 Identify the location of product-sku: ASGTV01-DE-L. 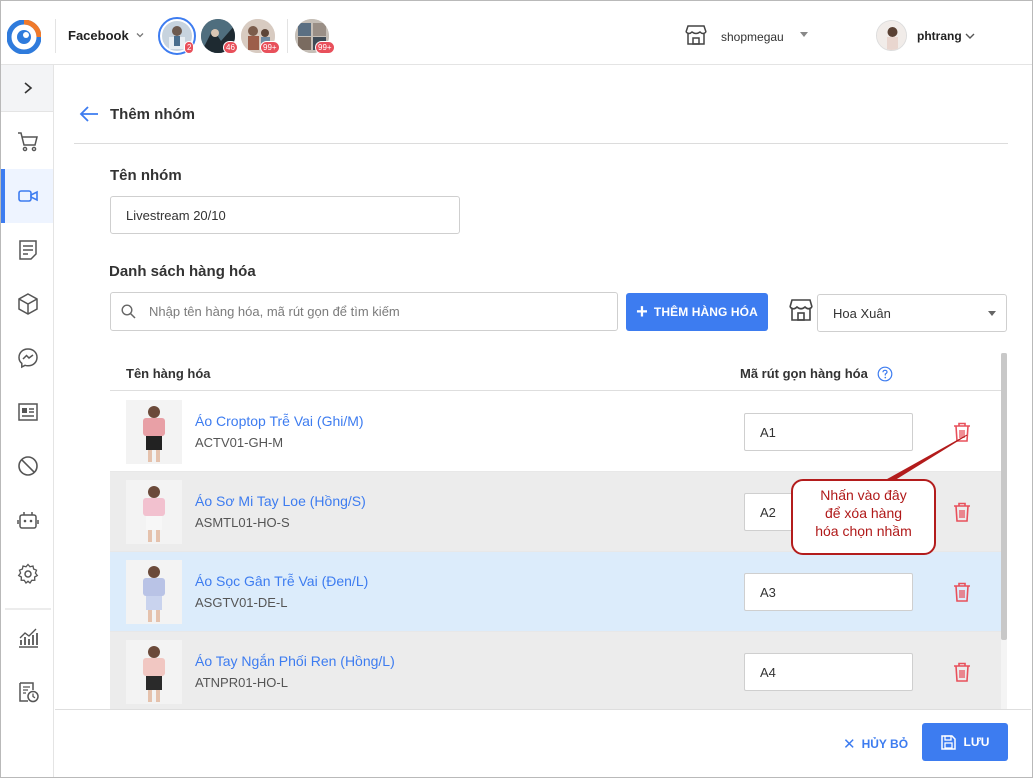
(241, 602).